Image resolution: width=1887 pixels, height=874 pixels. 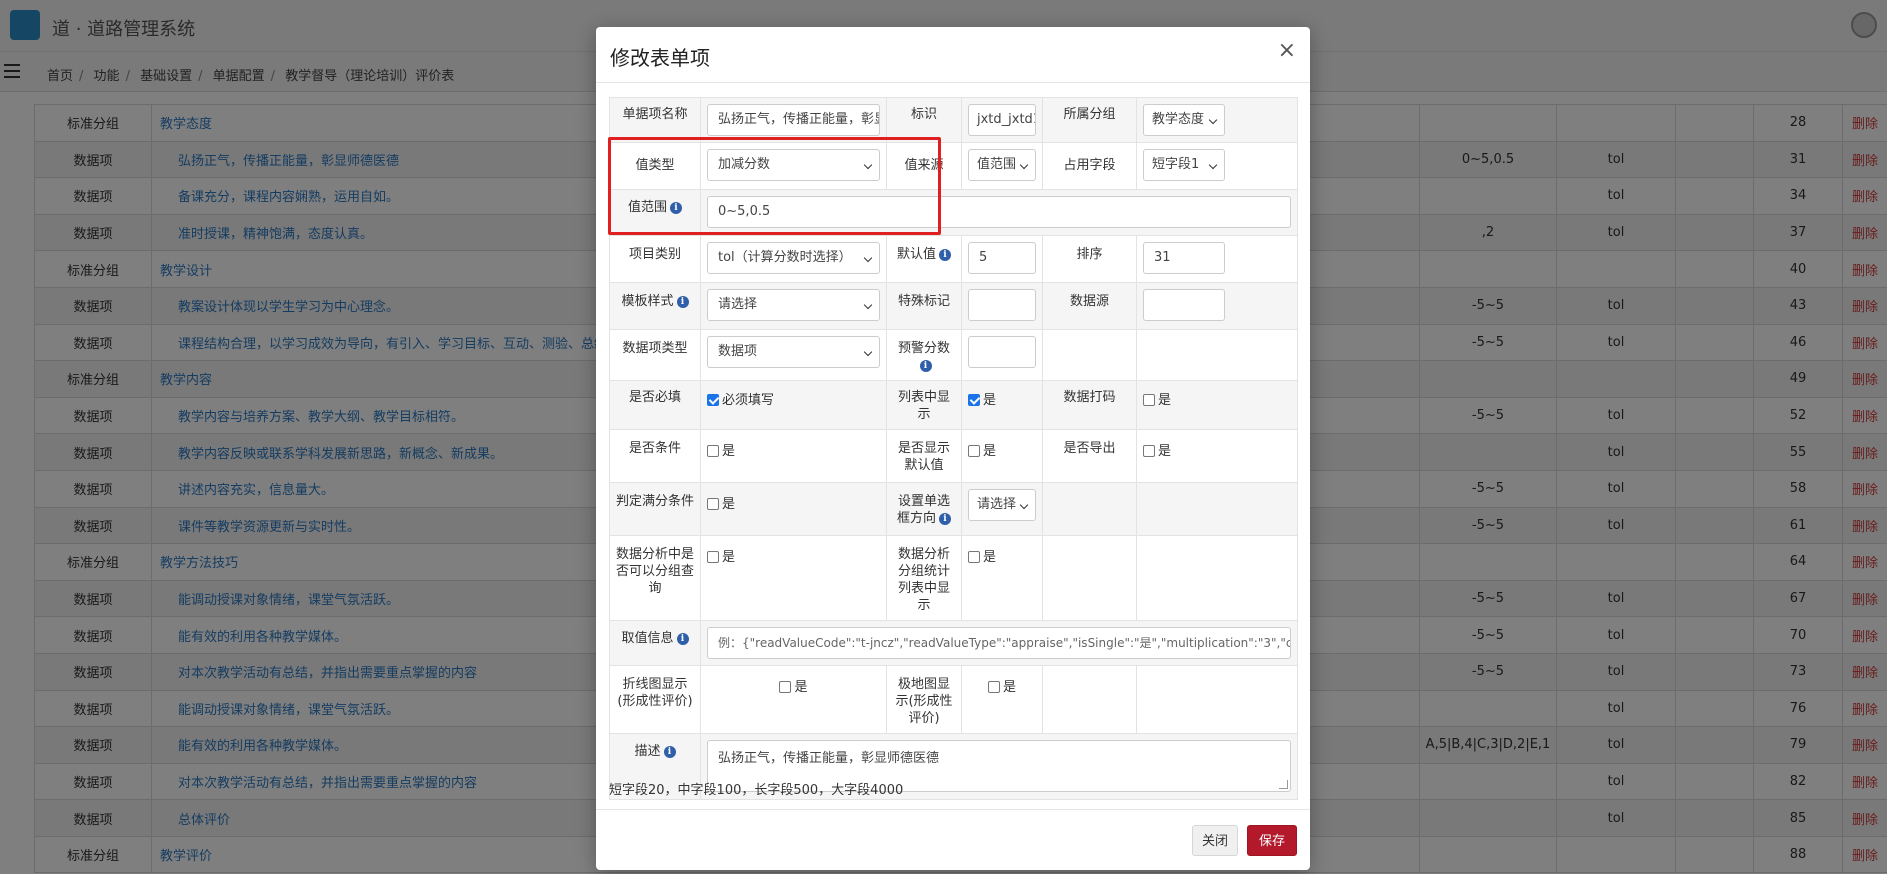 I want to click on value-type-label: 值类型, so click(x=655, y=166).